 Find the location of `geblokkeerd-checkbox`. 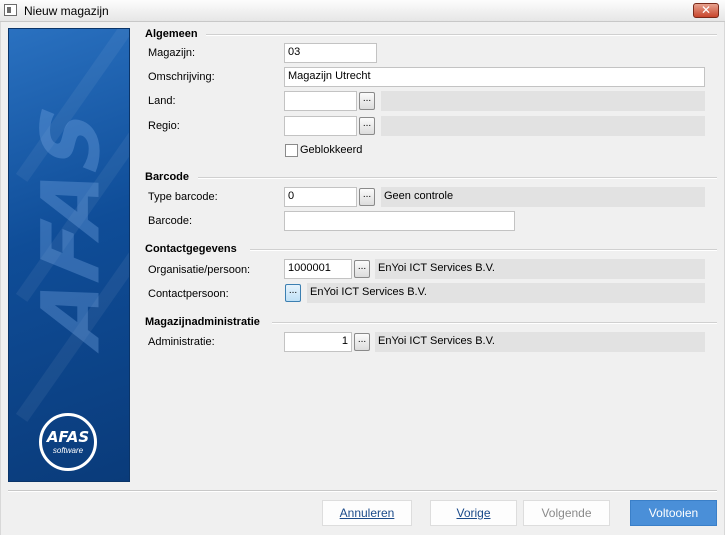

geblokkeerd-checkbox is located at coordinates (291, 150).